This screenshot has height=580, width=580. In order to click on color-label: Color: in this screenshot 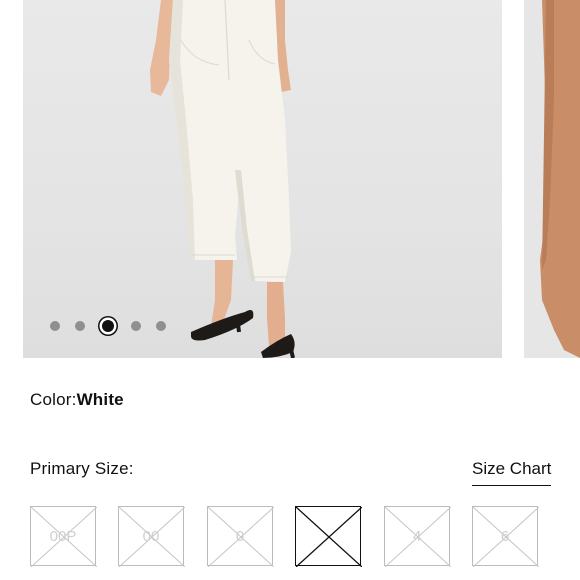, I will do `click(53, 399)`.